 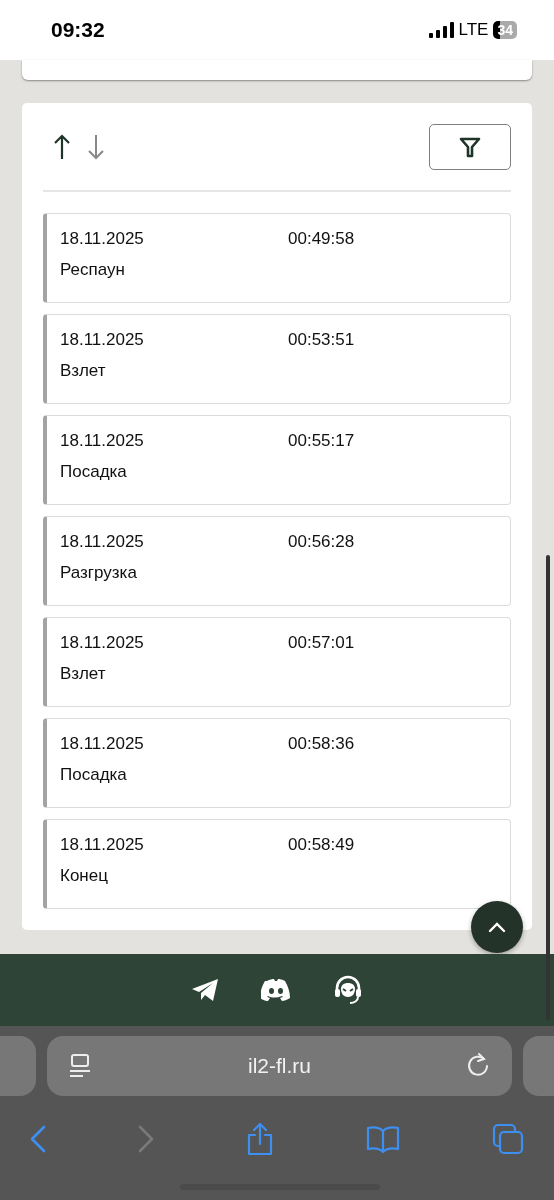 What do you see at coordinates (260, 1139) in the screenshot?
I see `share-icon` at bounding box center [260, 1139].